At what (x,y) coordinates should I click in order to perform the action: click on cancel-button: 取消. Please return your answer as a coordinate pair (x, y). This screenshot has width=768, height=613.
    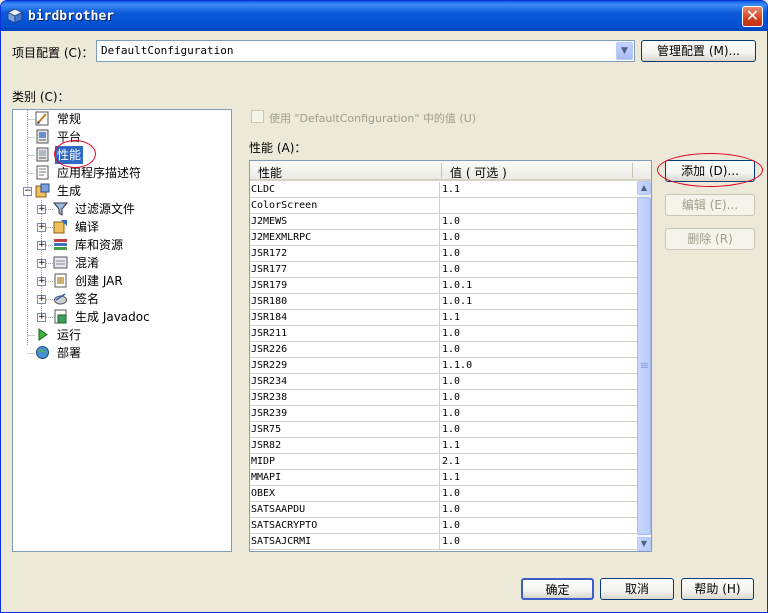
    Looking at the image, I should click on (637, 589).